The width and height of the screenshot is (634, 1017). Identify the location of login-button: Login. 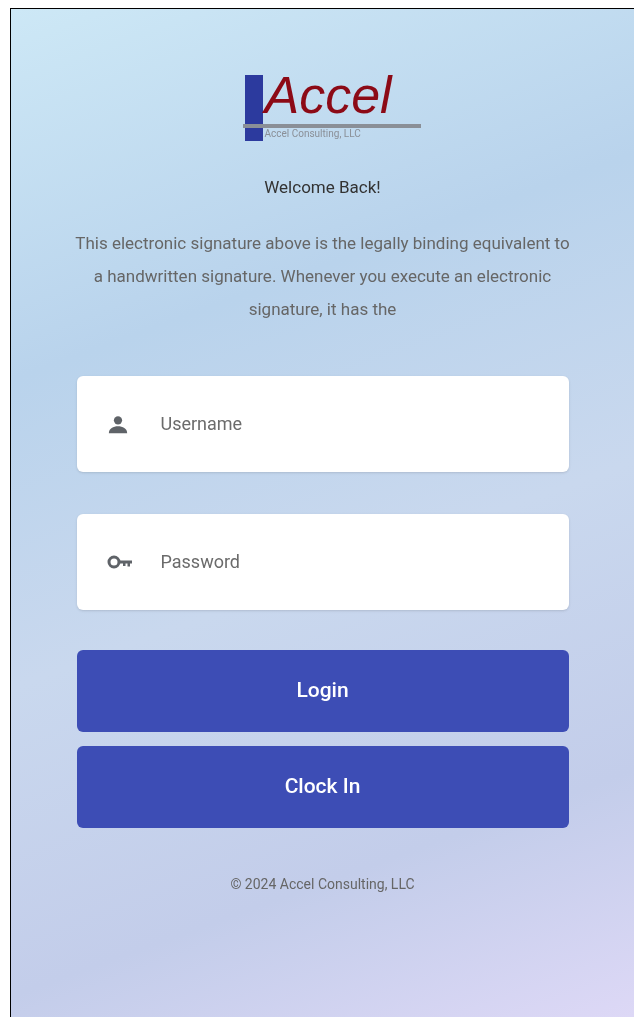
(322, 690).